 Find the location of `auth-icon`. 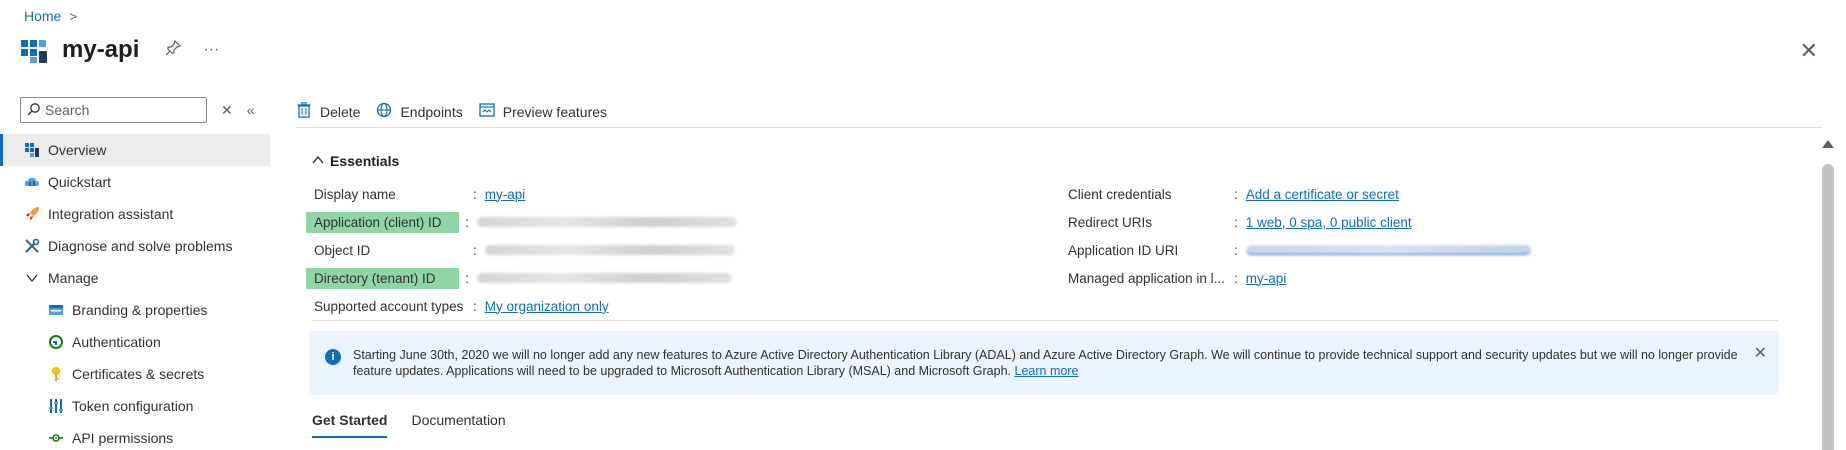

auth-icon is located at coordinates (56, 342).